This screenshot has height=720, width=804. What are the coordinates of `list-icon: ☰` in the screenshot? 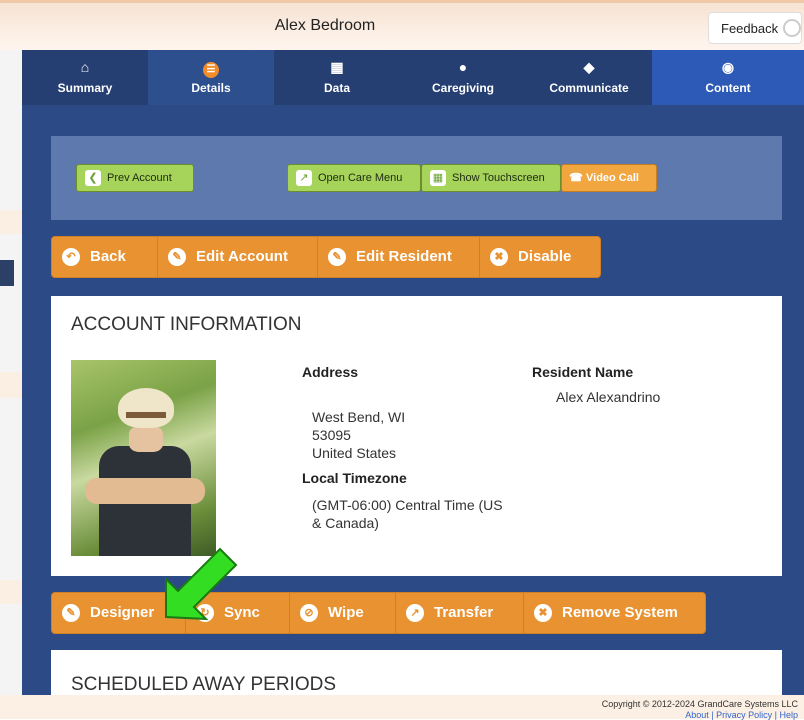 It's located at (211, 70).